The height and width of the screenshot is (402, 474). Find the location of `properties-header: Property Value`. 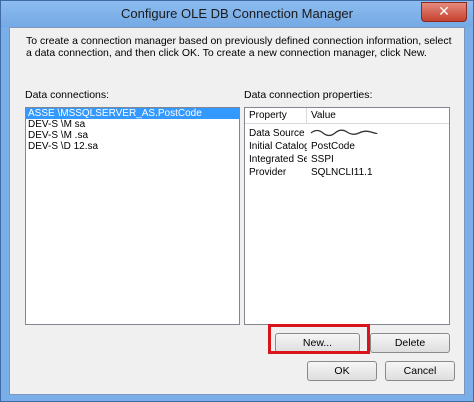

properties-header: Property Value is located at coordinates (347, 116).